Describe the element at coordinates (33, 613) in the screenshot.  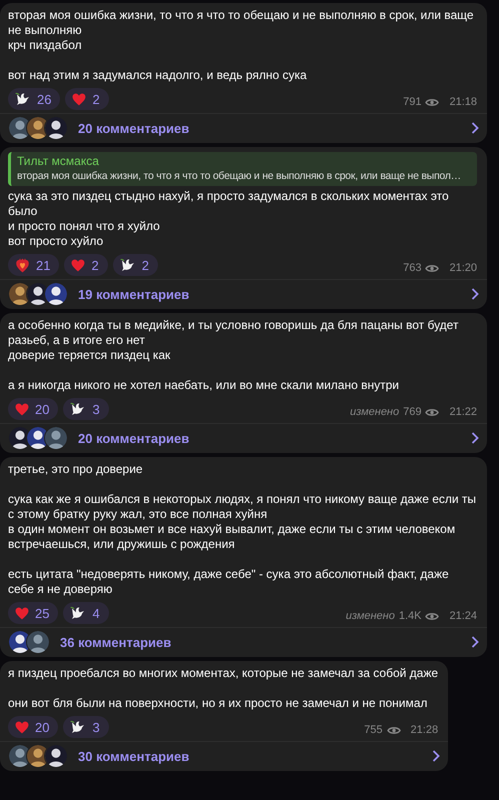
I see `reaction-button: 25` at that location.